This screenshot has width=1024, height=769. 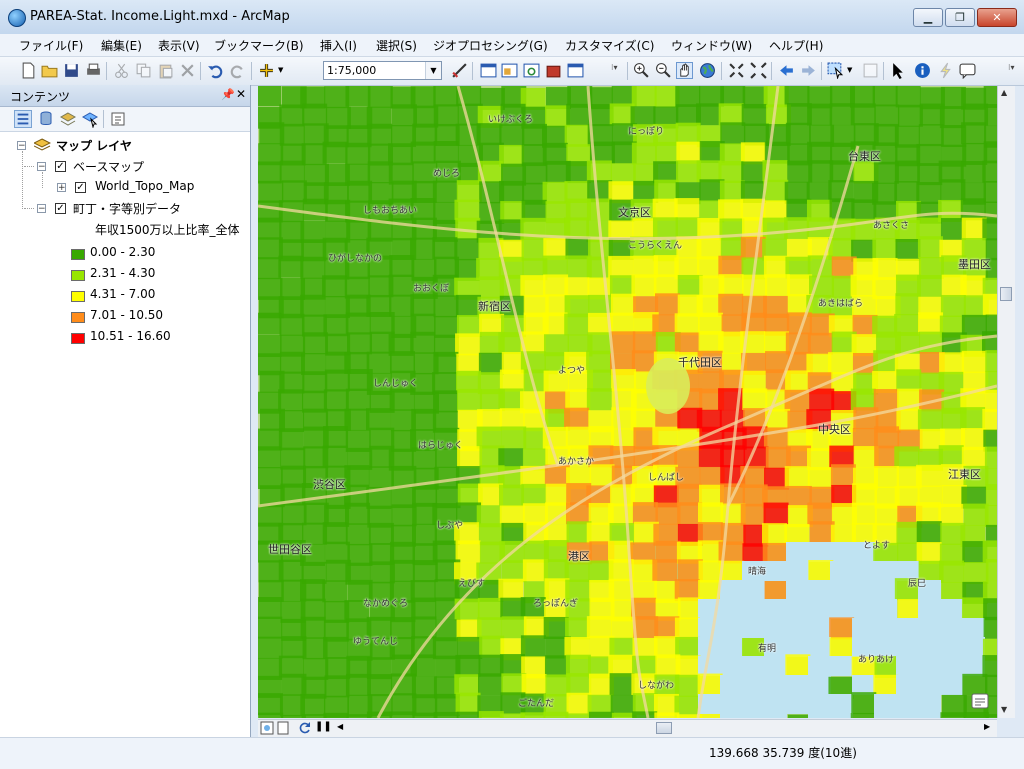 What do you see at coordinates (796, 45) in the screenshot?
I see `menu-help: ヘルプ(H)` at bounding box center [796, 45].